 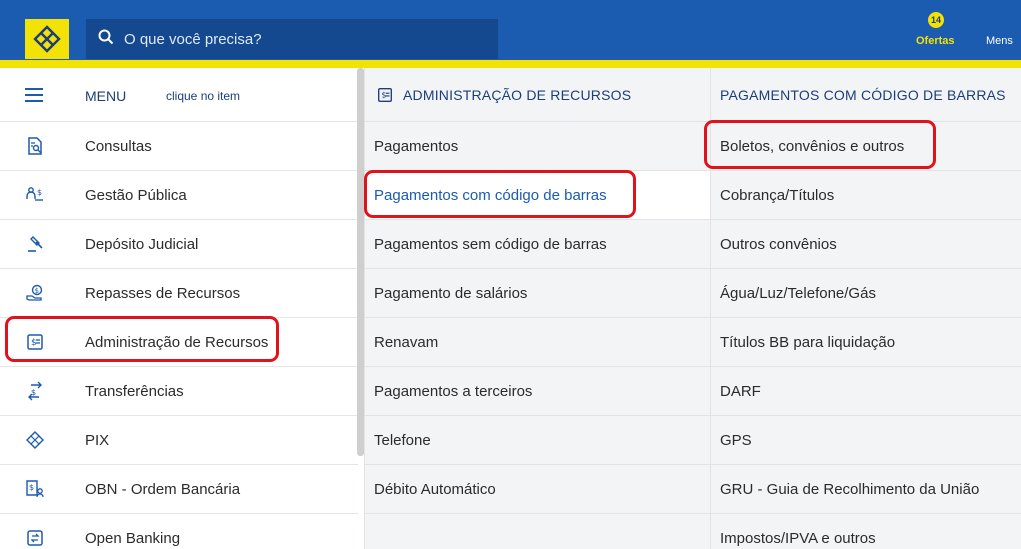 I want to click on bank-order-icon: $, so click(x=35, y=489).